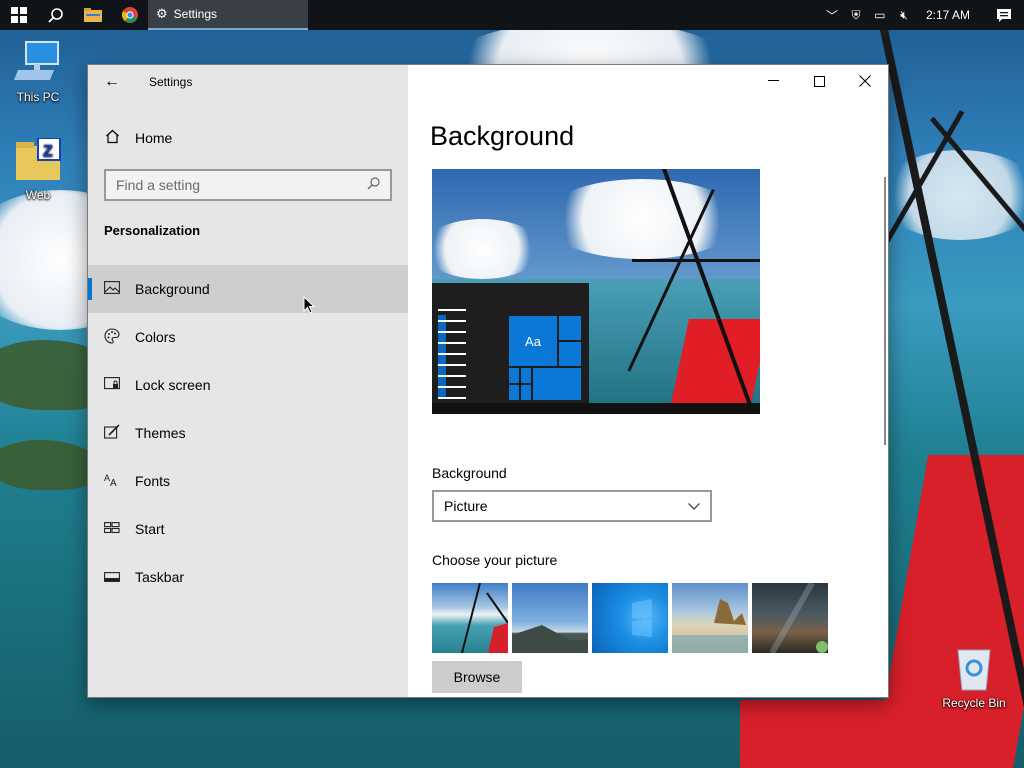 Image resolution: width=1024 pixels, height=768 pixels. What do you see at coordinates (550, 618) in the screenshot?
I see `thumbnail-coastline` at bounding box center [550, 618].